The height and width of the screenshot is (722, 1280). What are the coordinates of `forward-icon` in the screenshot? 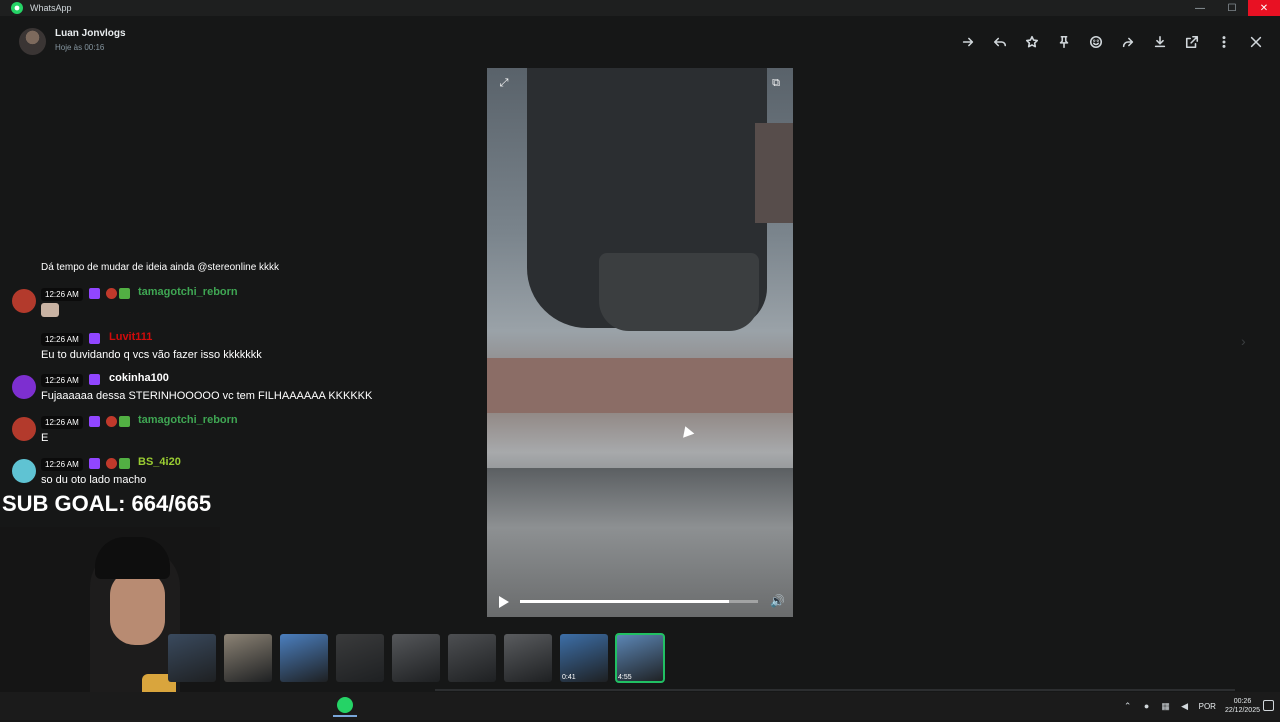 It's located at (968, 42).